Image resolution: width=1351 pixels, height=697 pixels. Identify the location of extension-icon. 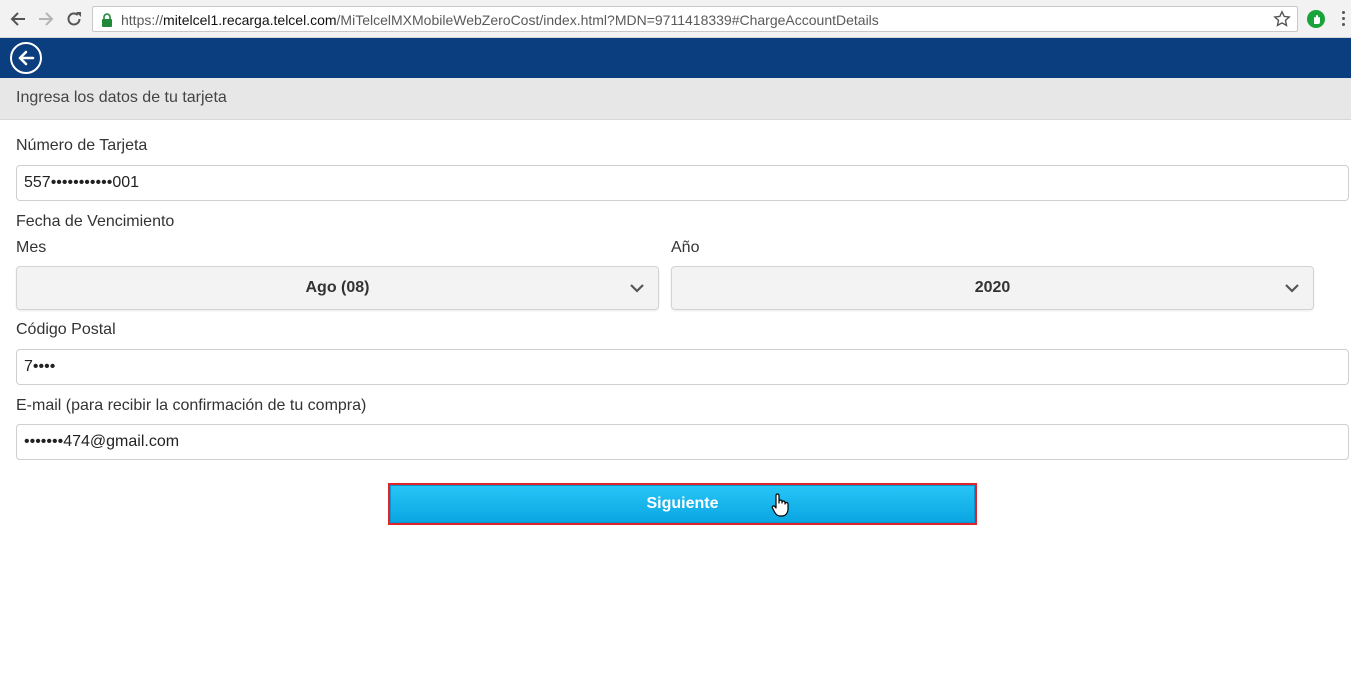
(1316, 19).